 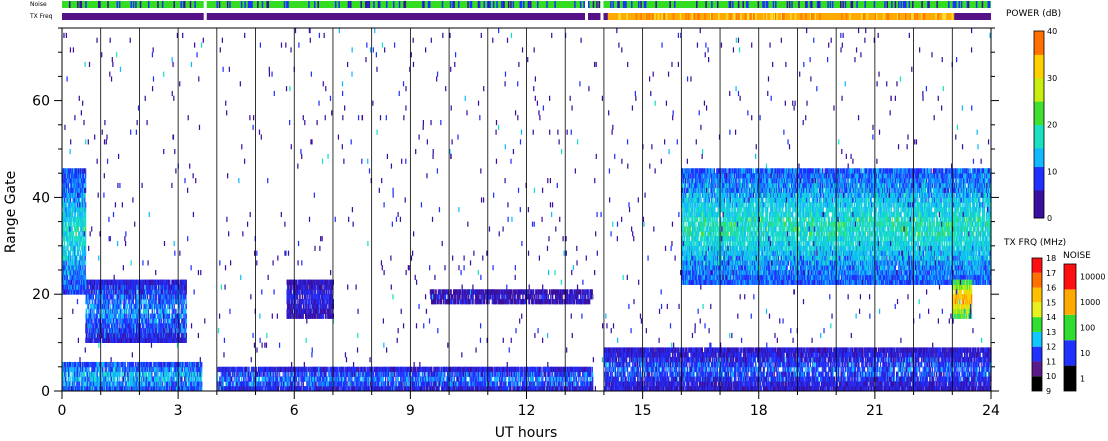 What do you see at coordinates (602, 11) in the screenshot?
I see `strip-gap` at bounding box center [602, 11].